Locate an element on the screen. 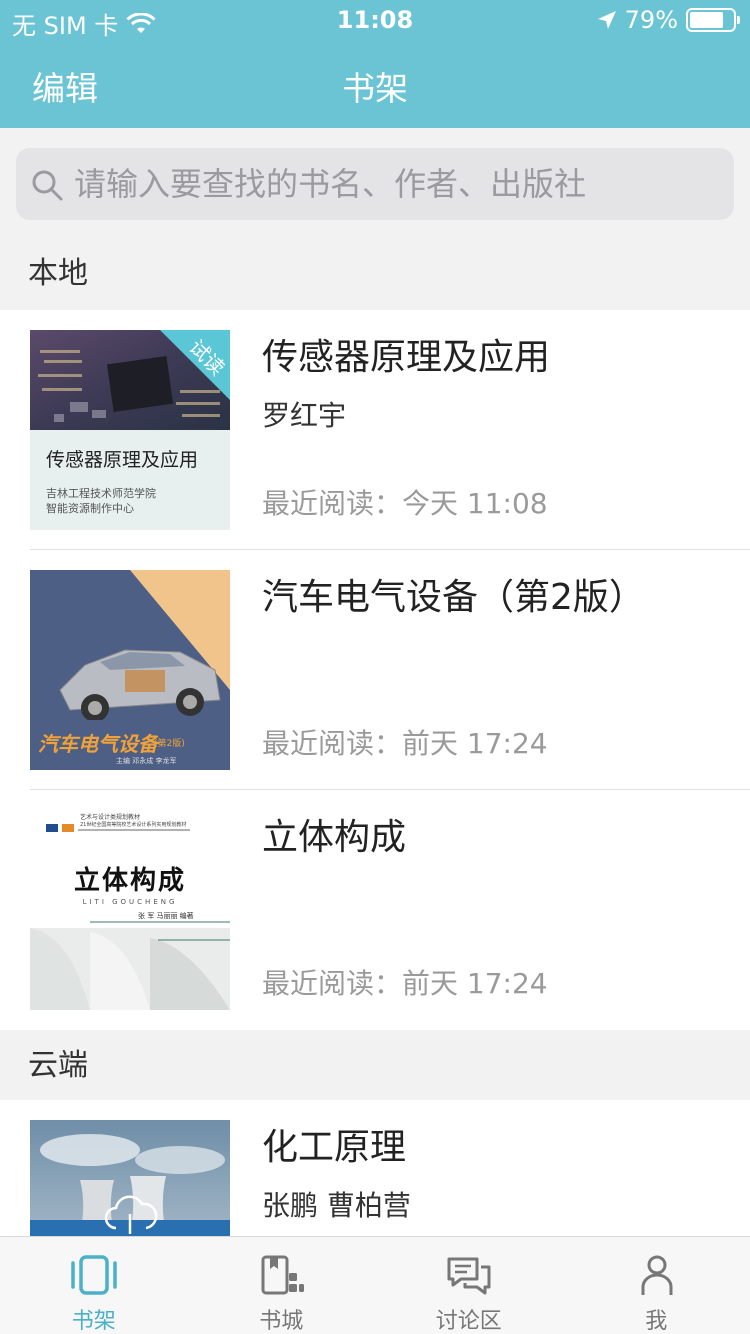 This screenshot has height=1334, width=750. cover-title: 汽车电气设备 is located at coordinates (98, 744).